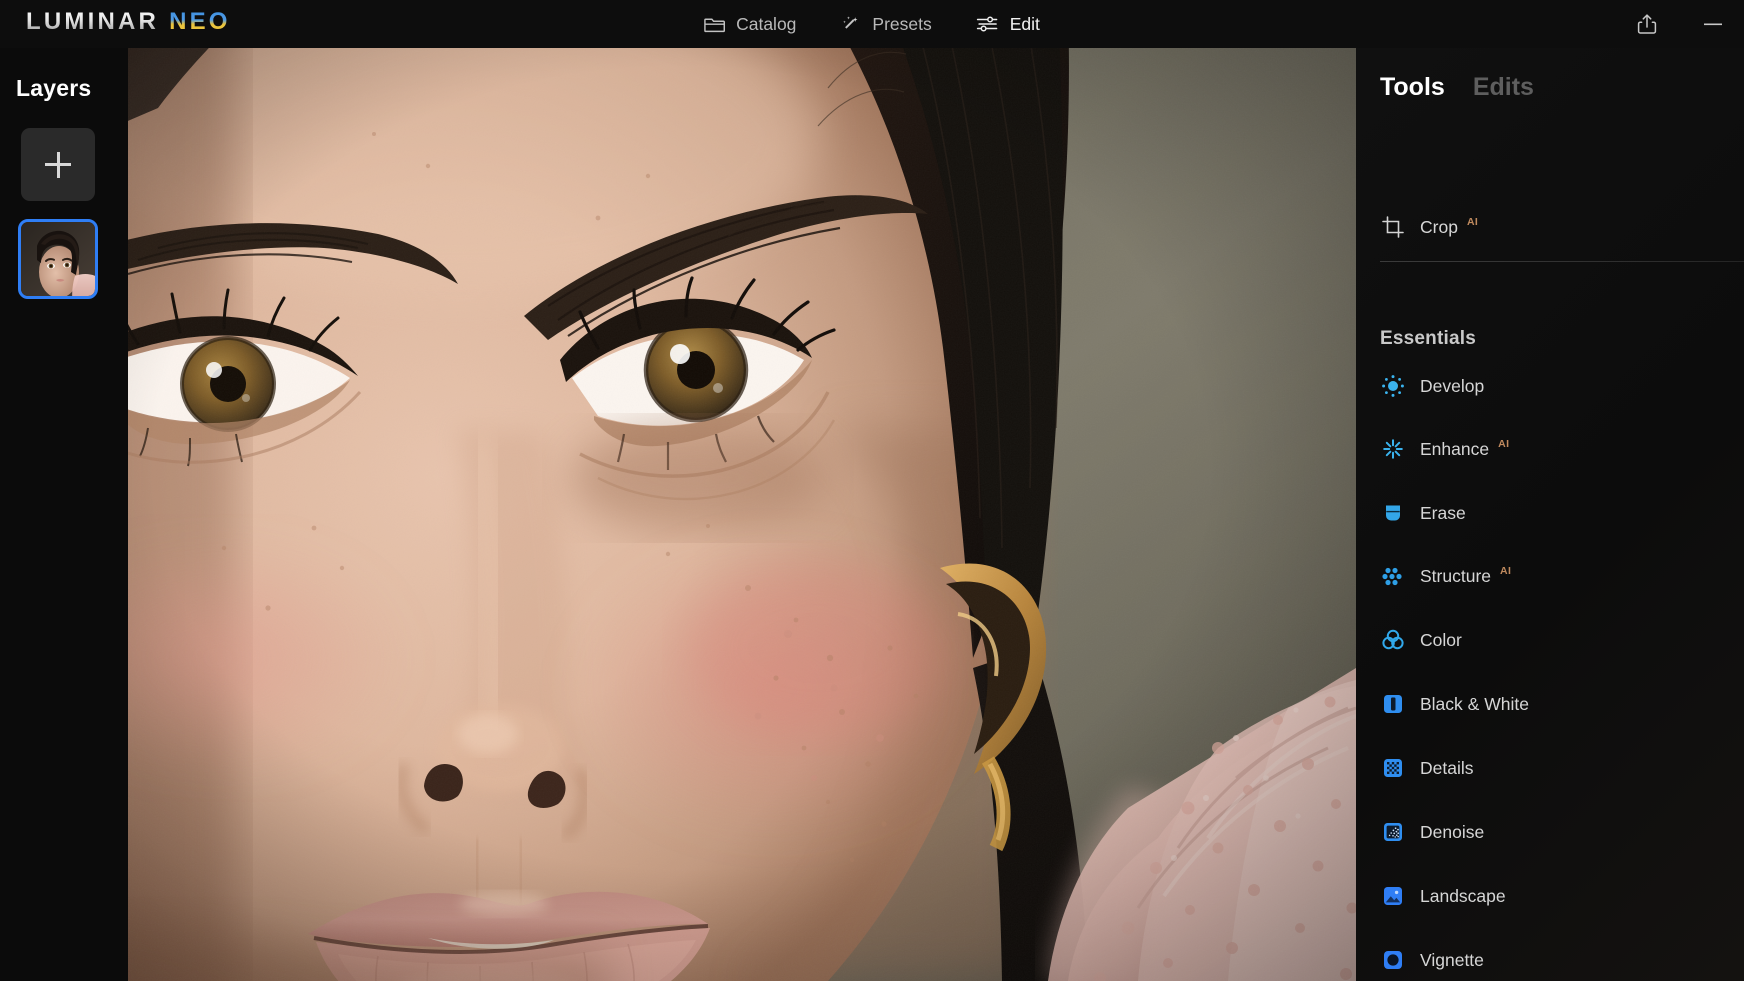 The width and height of the screenshot is (1744, 981). Describe the element at coordinates (1550, 768) in the screenshot. I see `tool-details: Details` at that location.